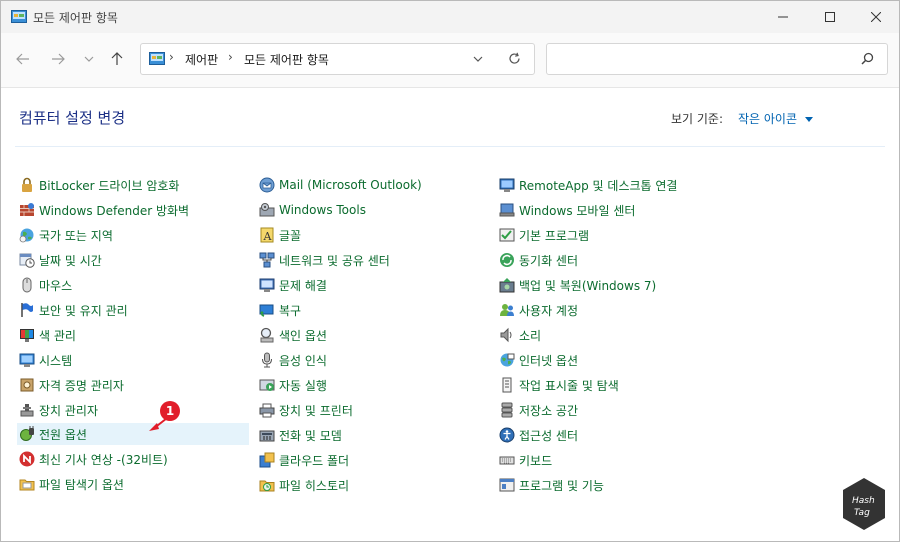 The width and height of the screenshot is (900, 542). Describe the element at coordinates (373, 410) in the screenshot. I see `item-devices-printers: 장치 및 프린터` at that location.